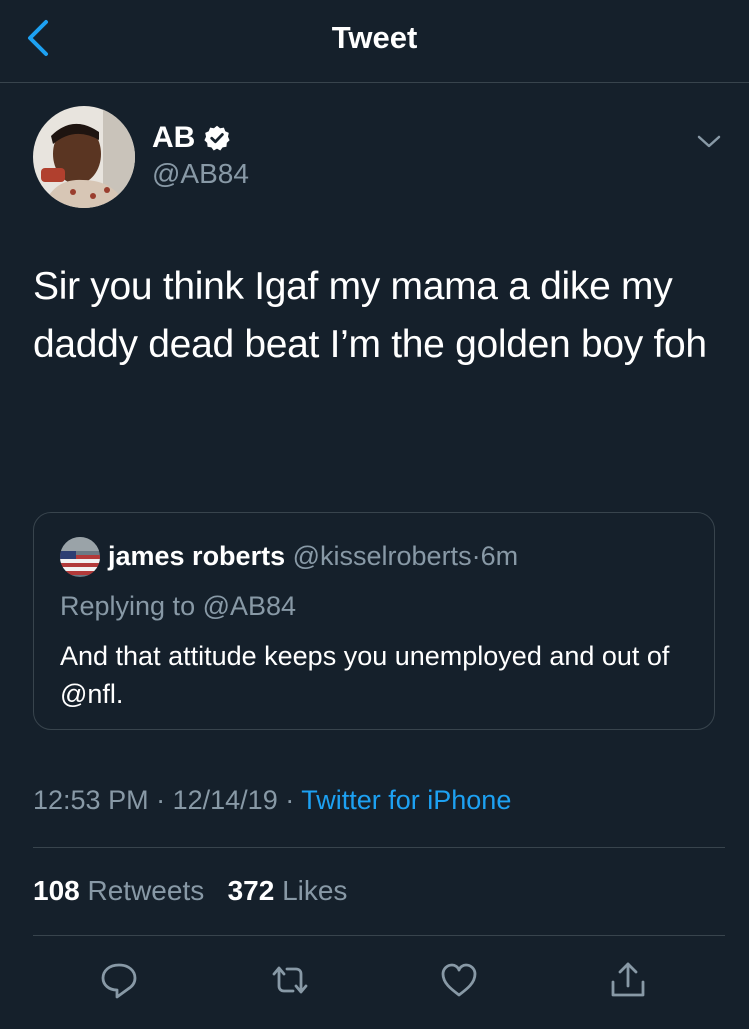  I want to click on author-name-text: AB, so click(174, 137).